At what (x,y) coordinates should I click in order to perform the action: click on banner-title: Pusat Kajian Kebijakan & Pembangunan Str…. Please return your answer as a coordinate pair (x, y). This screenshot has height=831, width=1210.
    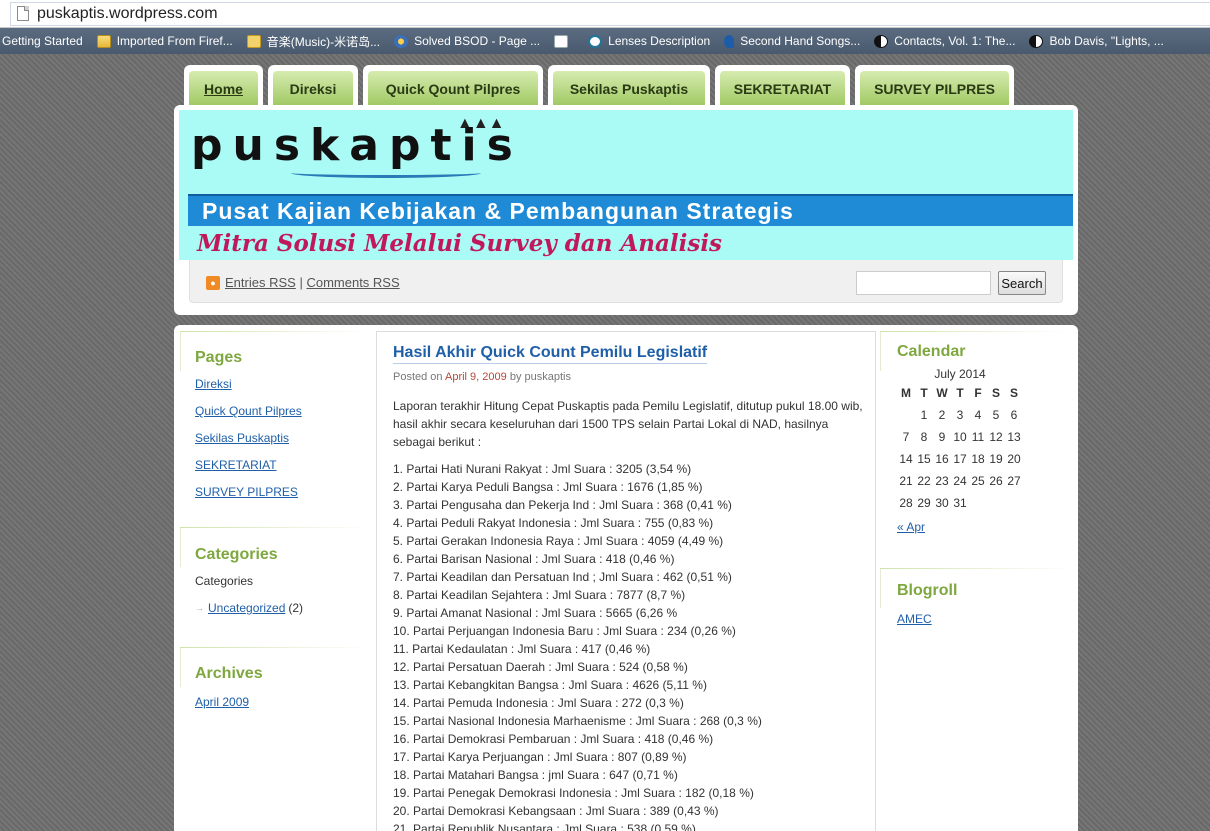
    Looking at the image, I should click on (630, 210).